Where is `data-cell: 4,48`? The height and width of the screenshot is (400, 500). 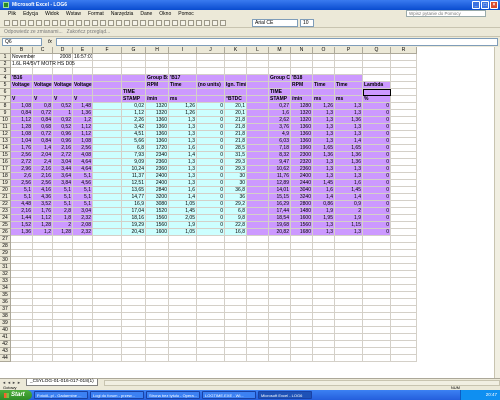
data-cell: 4,48 is located at coordinates (22, 204).